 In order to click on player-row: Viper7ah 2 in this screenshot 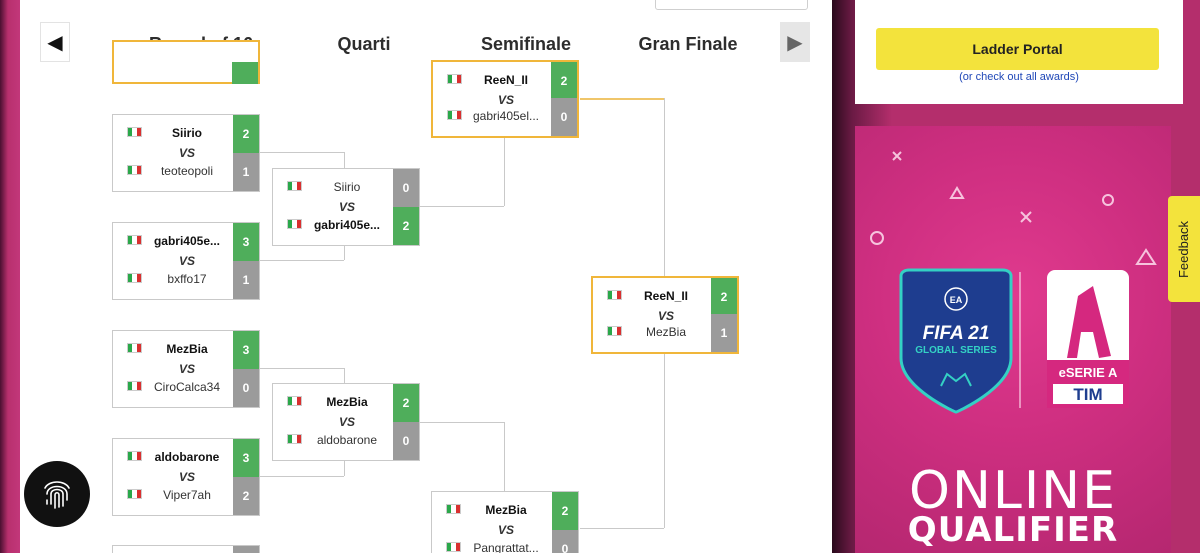, I will do `click(186, 496)`.